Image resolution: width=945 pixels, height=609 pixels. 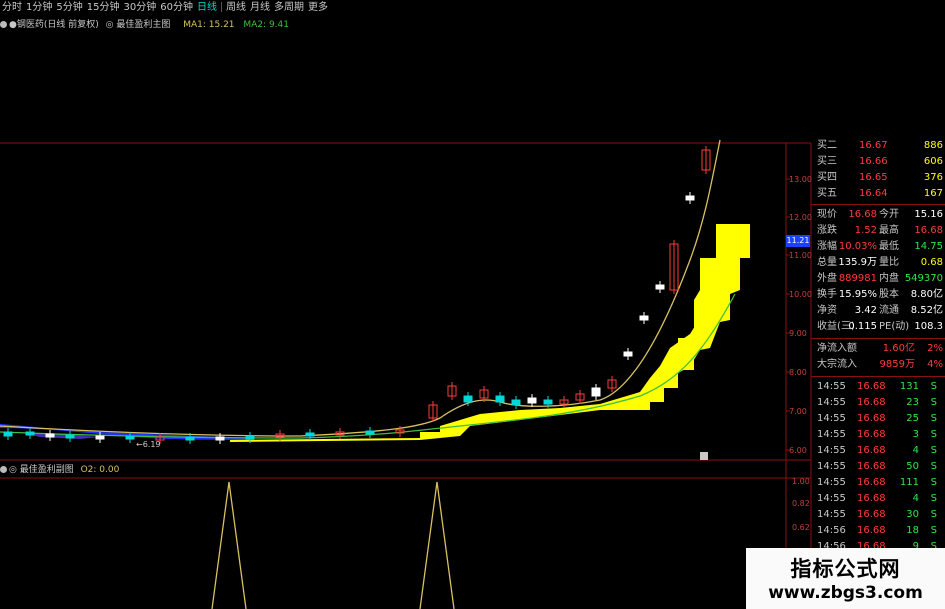 What do you see at coordinates (69, 8) in the screenshot?
I see `period-tab: 5分钟` at bounding box center [69, 8].